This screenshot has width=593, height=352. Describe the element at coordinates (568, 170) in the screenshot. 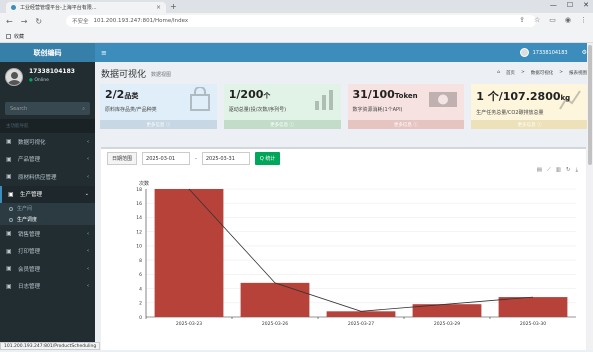

I see `restore-icon: ↻` at that location.